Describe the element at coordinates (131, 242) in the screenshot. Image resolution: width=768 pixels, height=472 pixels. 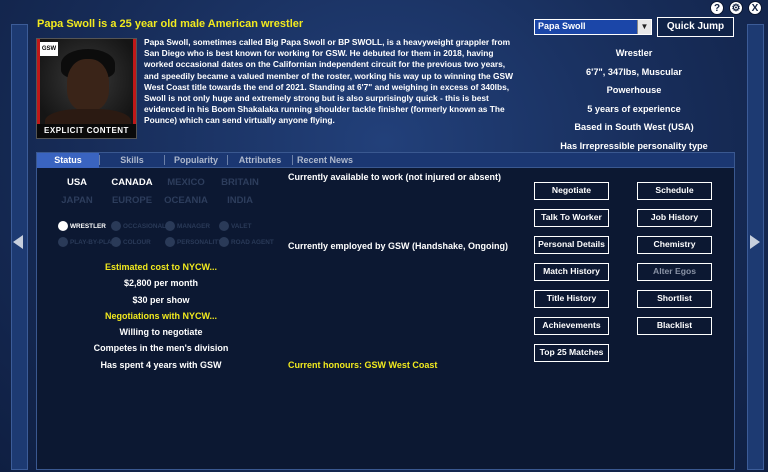
I see `badge-colour: COLOUR` at that location.